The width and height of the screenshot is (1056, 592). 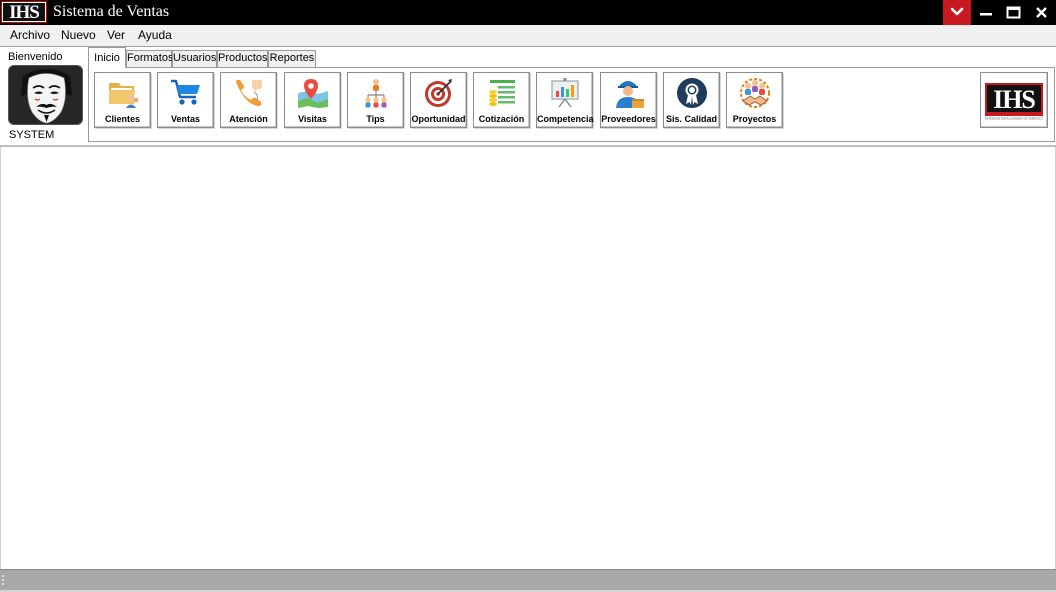 I want to click on title-bar: IHS Sistema de Ventas, so click(x=528, y=12).